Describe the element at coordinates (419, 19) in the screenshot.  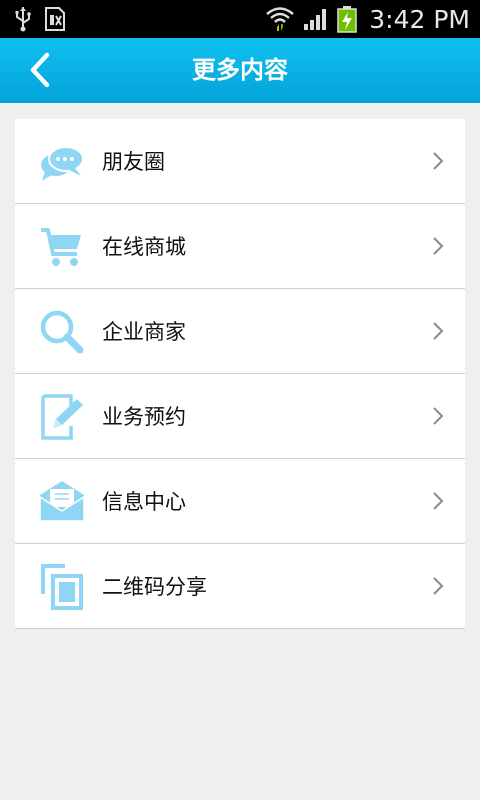
I see `status-time: 3:42 PM` at that location.